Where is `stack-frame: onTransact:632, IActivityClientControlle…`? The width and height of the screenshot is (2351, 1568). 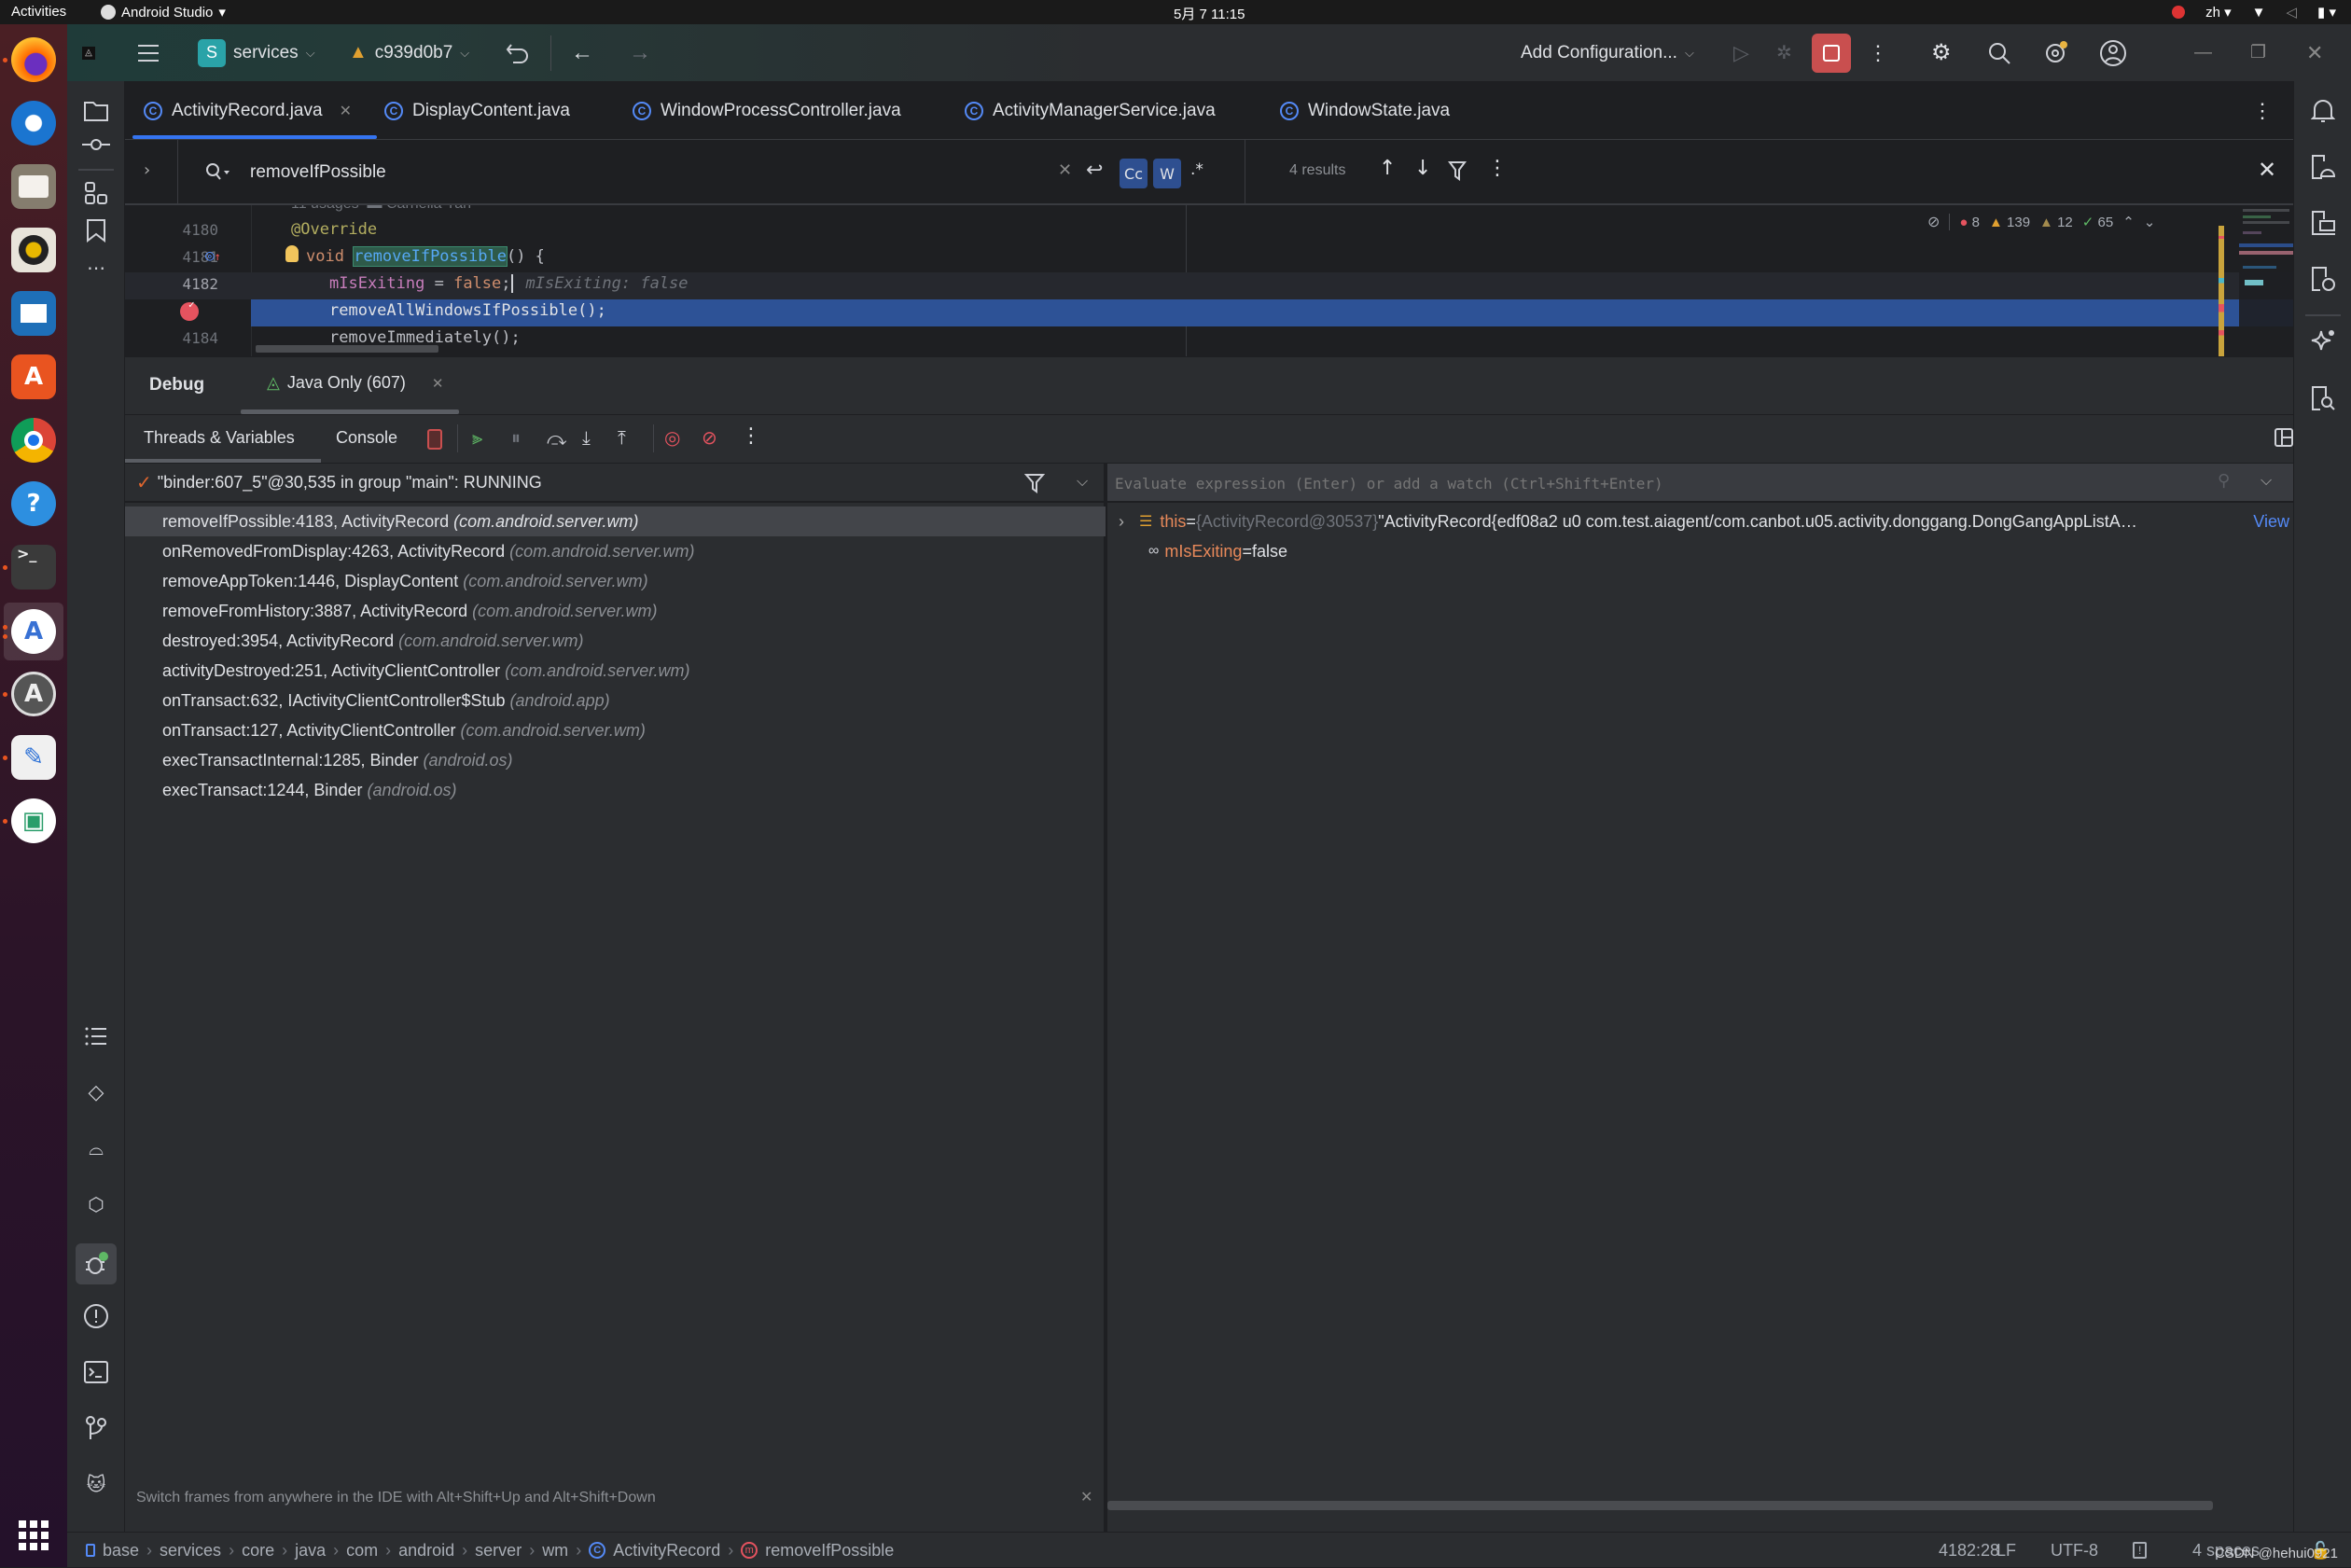
stack-frame: onTransact:632, IActivityClientControlle… is located at coordinates (615, 700).